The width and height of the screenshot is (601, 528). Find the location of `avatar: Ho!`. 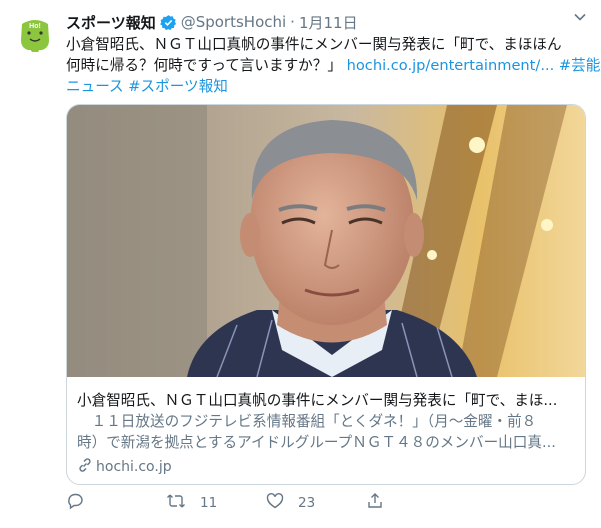

avatar: Ho! is located at coordinates (35, 33).